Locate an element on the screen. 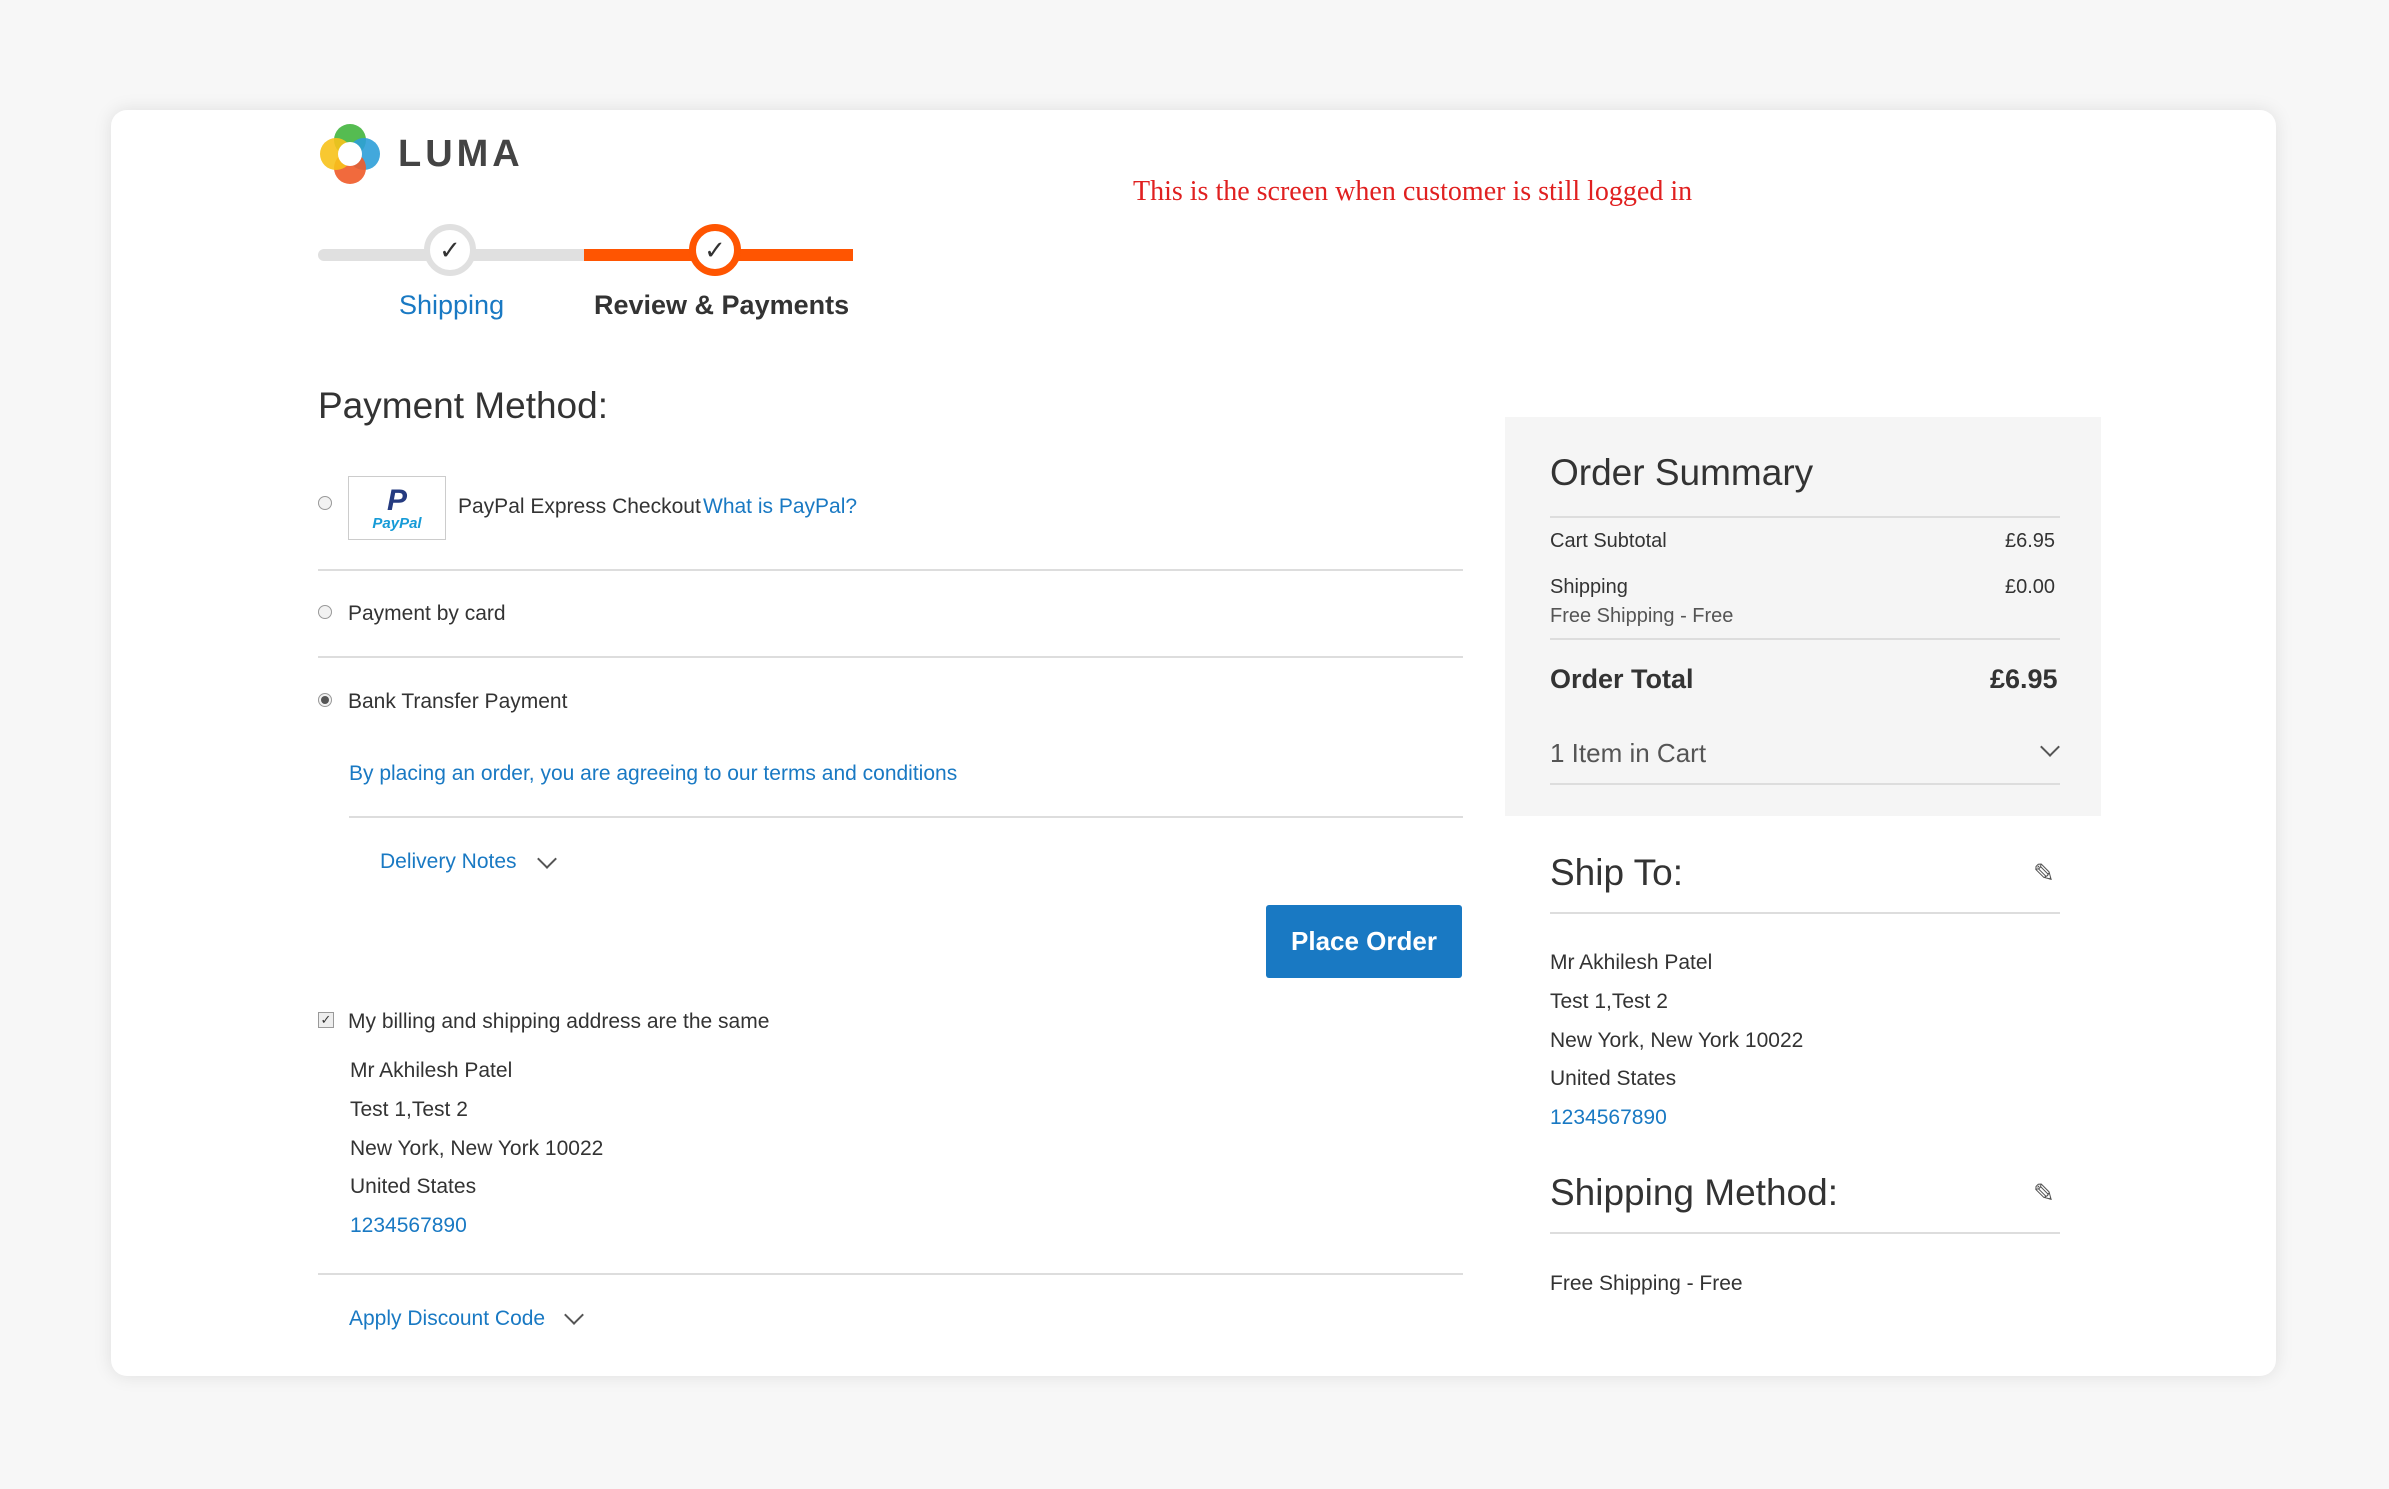  place-order-button: Place Order is located at coordinates (1364, 941).